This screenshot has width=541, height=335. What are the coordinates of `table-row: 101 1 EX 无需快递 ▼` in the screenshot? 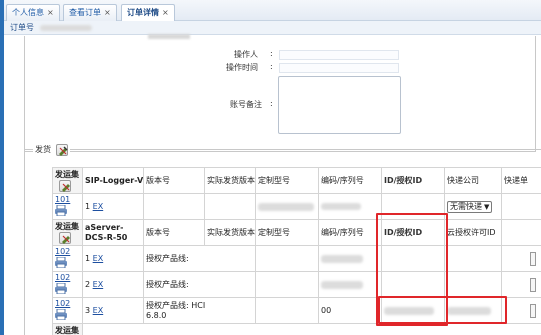 It's located at (296, 206).